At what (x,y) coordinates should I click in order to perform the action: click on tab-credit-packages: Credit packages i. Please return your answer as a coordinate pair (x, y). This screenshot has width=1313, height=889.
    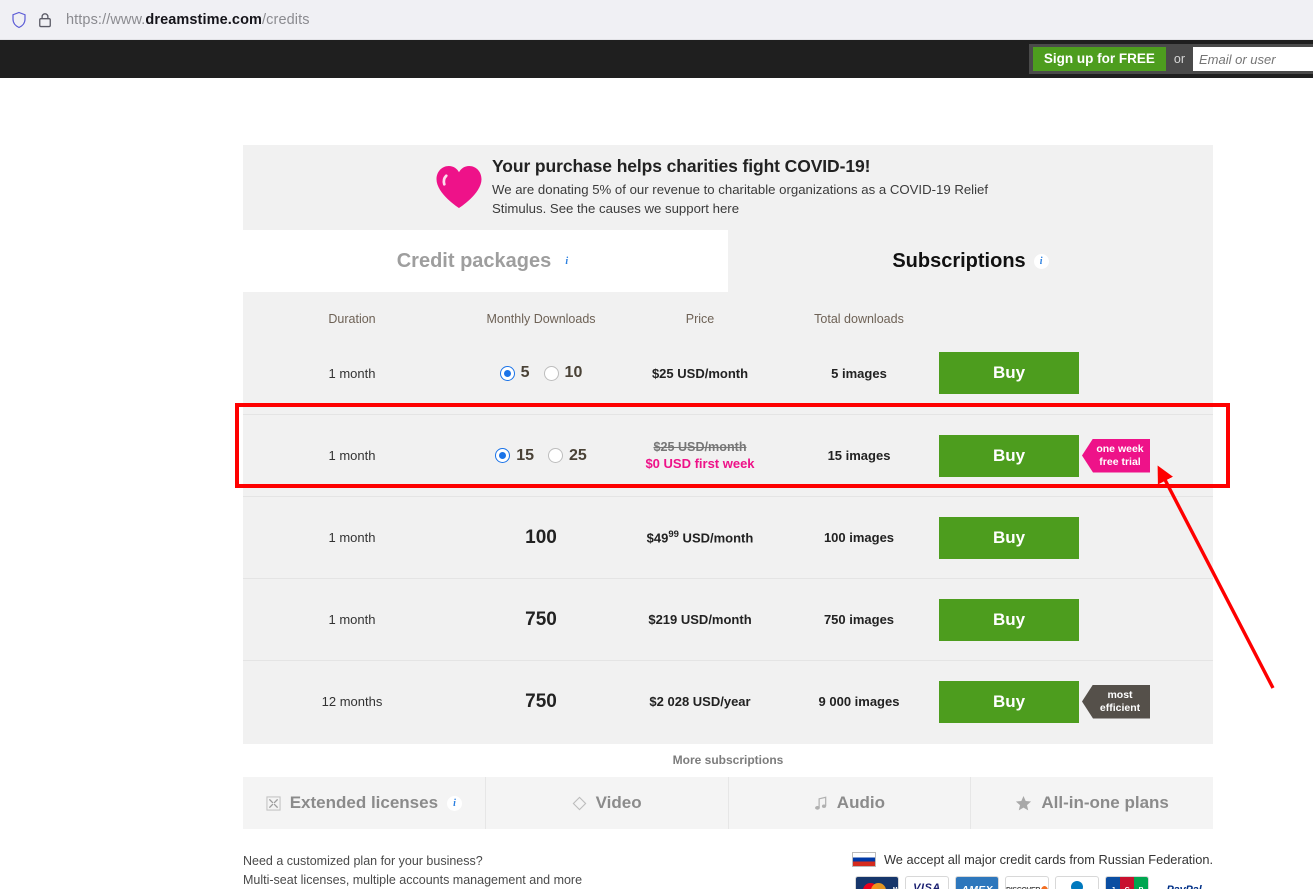
    Looking at the image, I should click on (485, 261).